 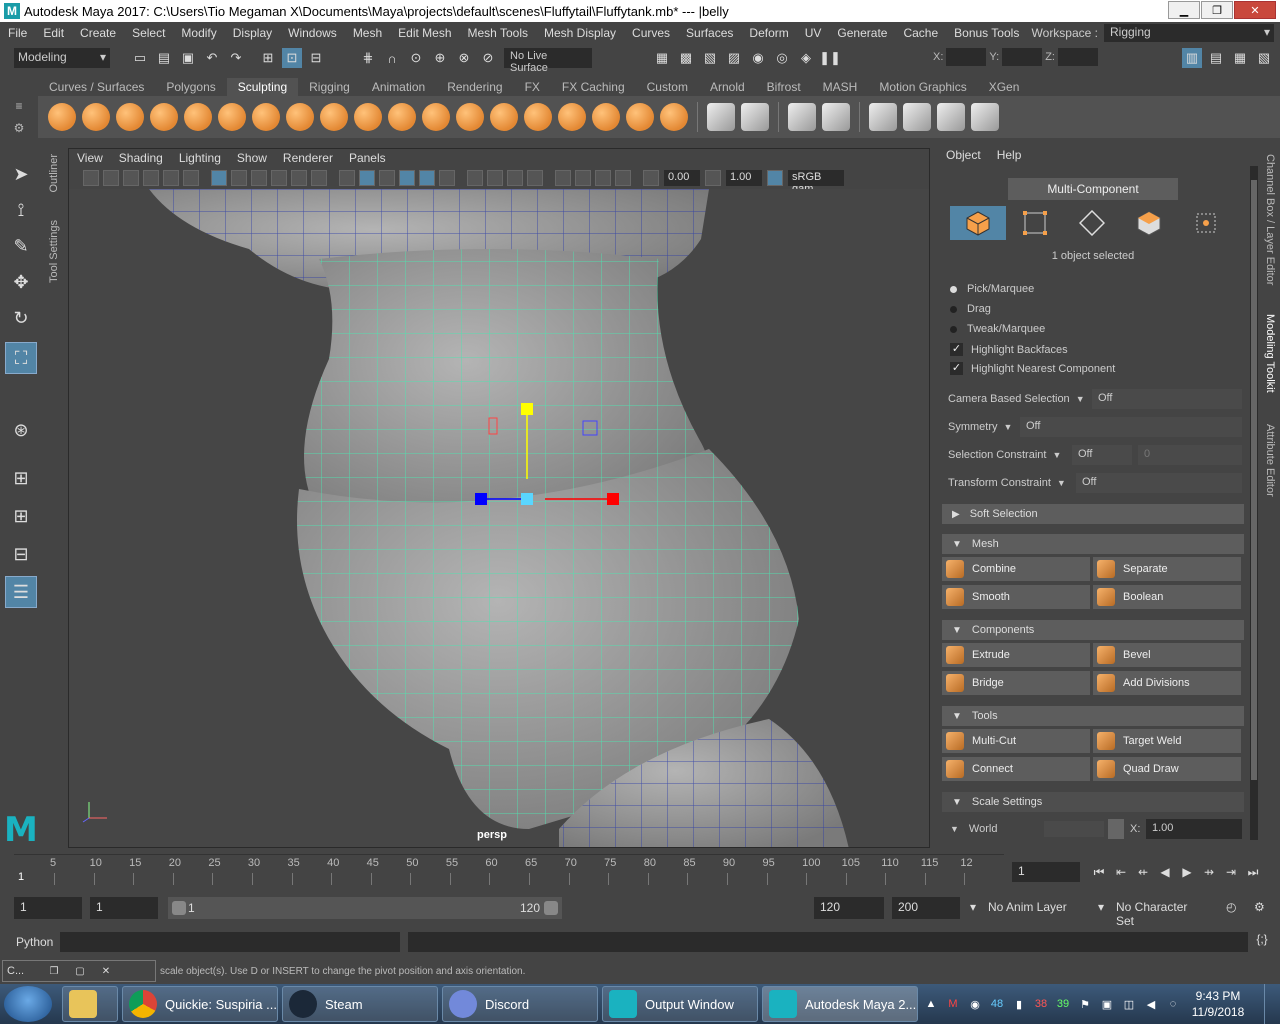 What do you see at coordinates (21, 516) in the screenshot?
I see `four-pane-layout-icon: ⊞` at bounding box center [21, 516].